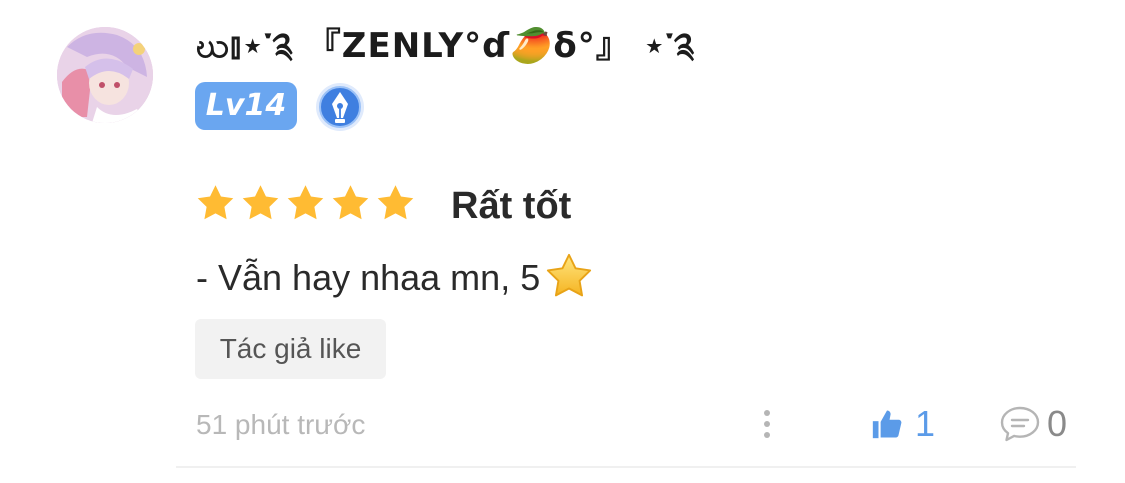  What do you see at coordinates (446, 46) in the screenshot?
I see `username: ဃ⫾⋆་༉ 『ZENLY°ɗ🥭δ°』 ⋆་༉` at bounding box center [446, 46].